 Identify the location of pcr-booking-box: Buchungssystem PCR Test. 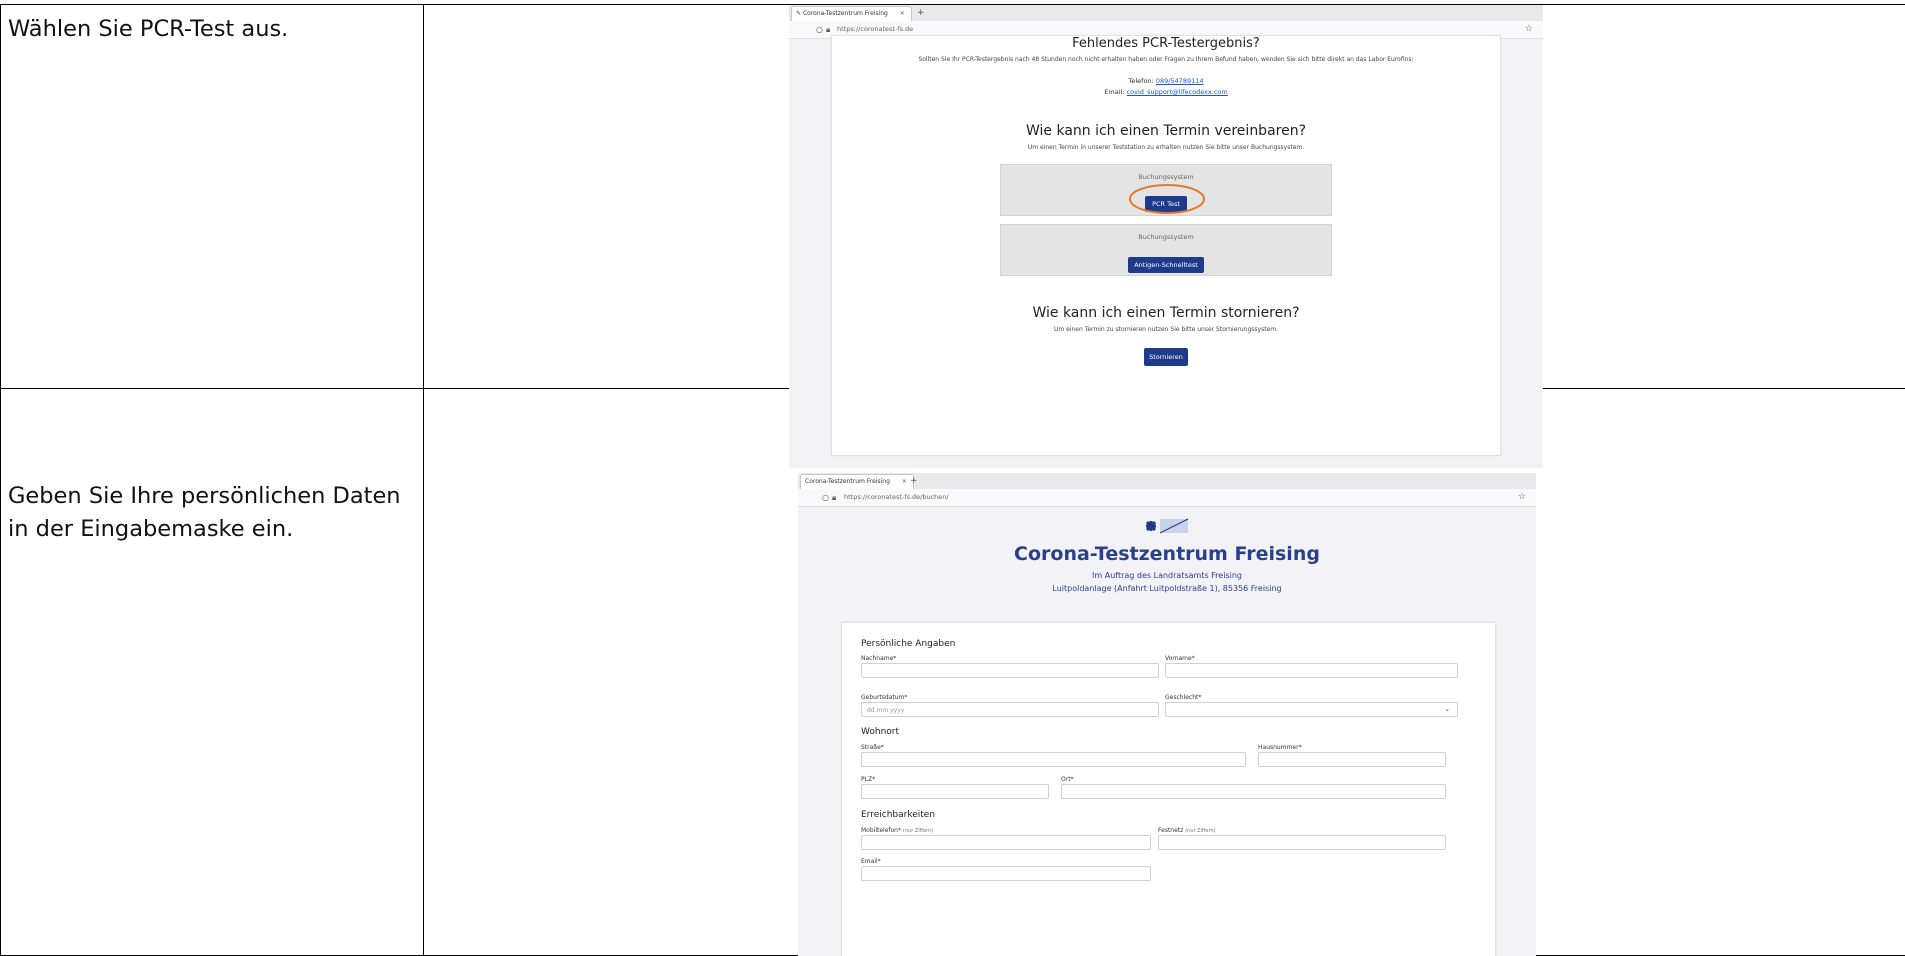
(1166, 190).